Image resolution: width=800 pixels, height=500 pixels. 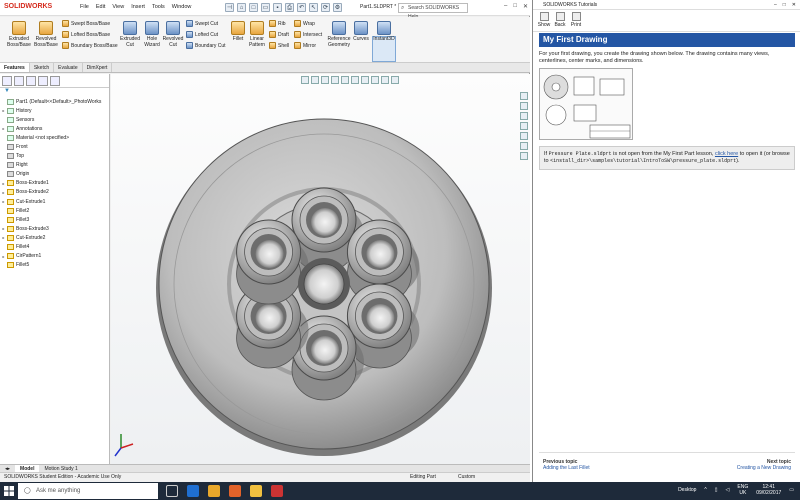 What do you see at coordinates (241, 7) in the screenshot?
I see `home-icon: ⌂` at bounding box center [241, 7].